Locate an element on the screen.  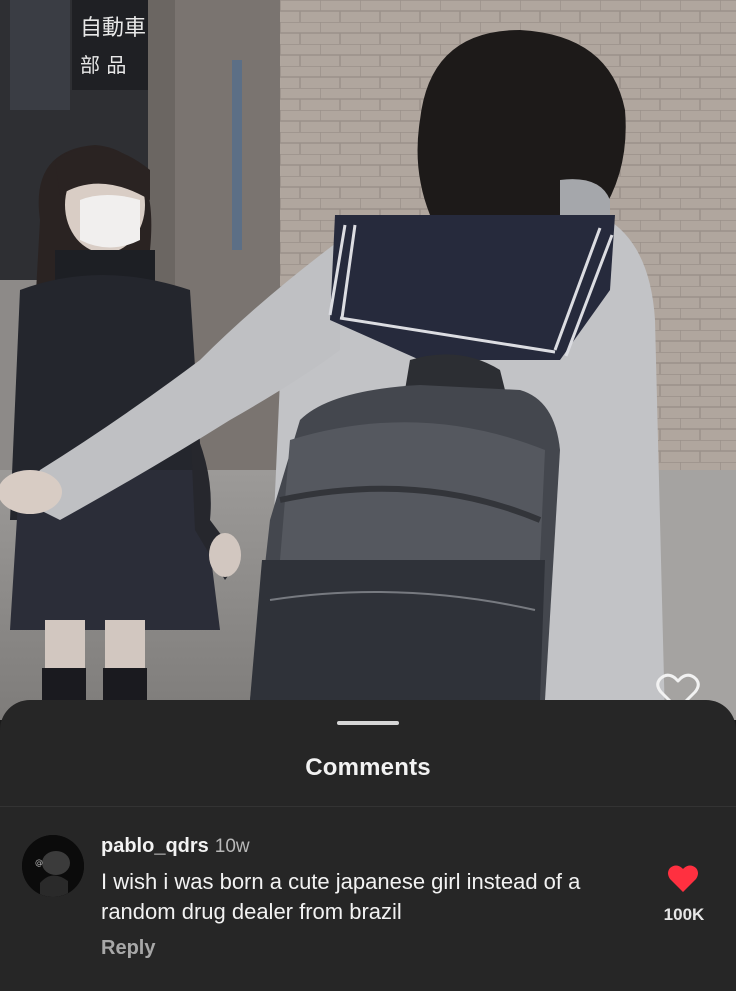
sign-text-2: 部 品 is located at coordinates (103, 65).